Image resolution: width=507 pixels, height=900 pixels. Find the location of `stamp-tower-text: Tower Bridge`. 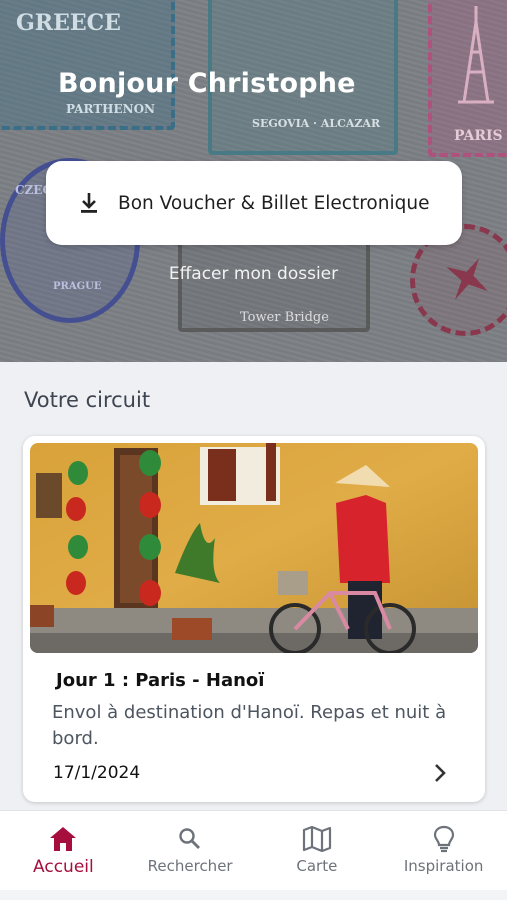

stamp-tower-text: Tower Bridge is located at coordinates (284, 317).